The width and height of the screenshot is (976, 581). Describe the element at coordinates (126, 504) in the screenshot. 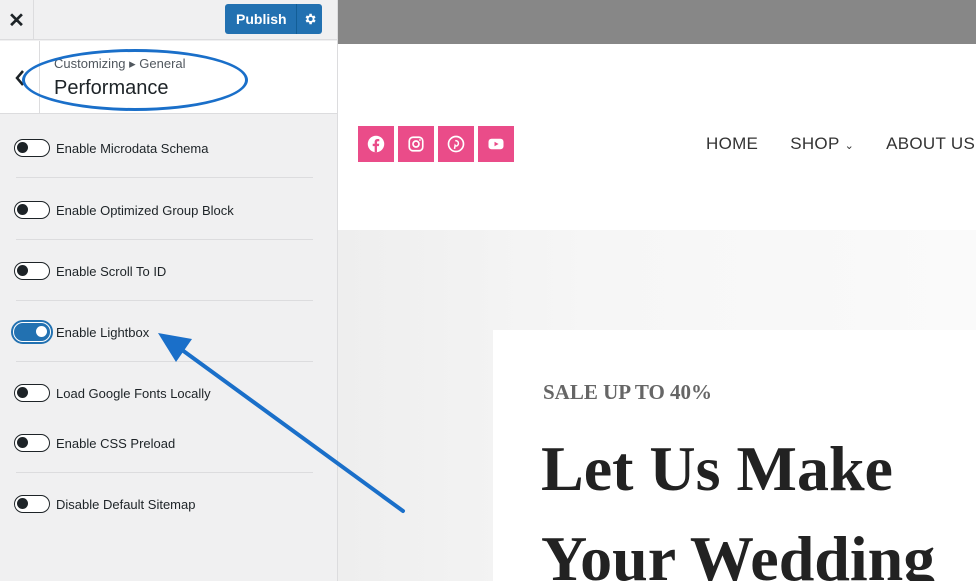

I see `control-label: Disable Default Sitemap` at that location.